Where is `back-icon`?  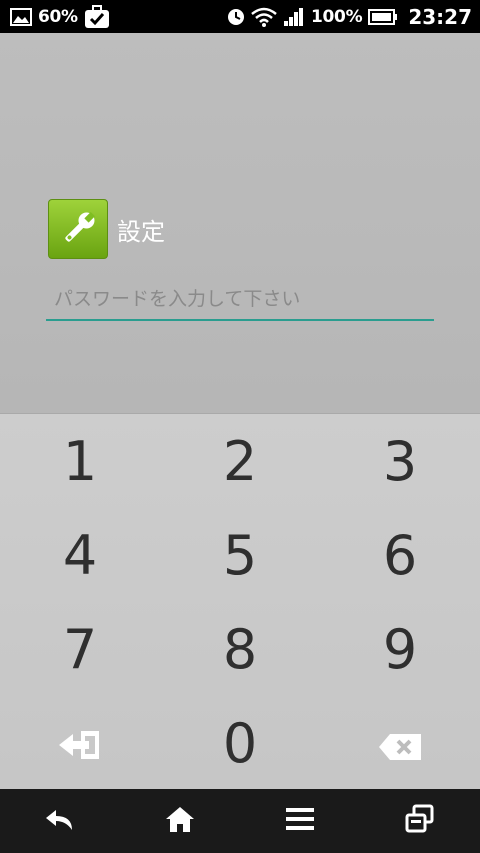 back-icon is located at coordinates (60, 821).